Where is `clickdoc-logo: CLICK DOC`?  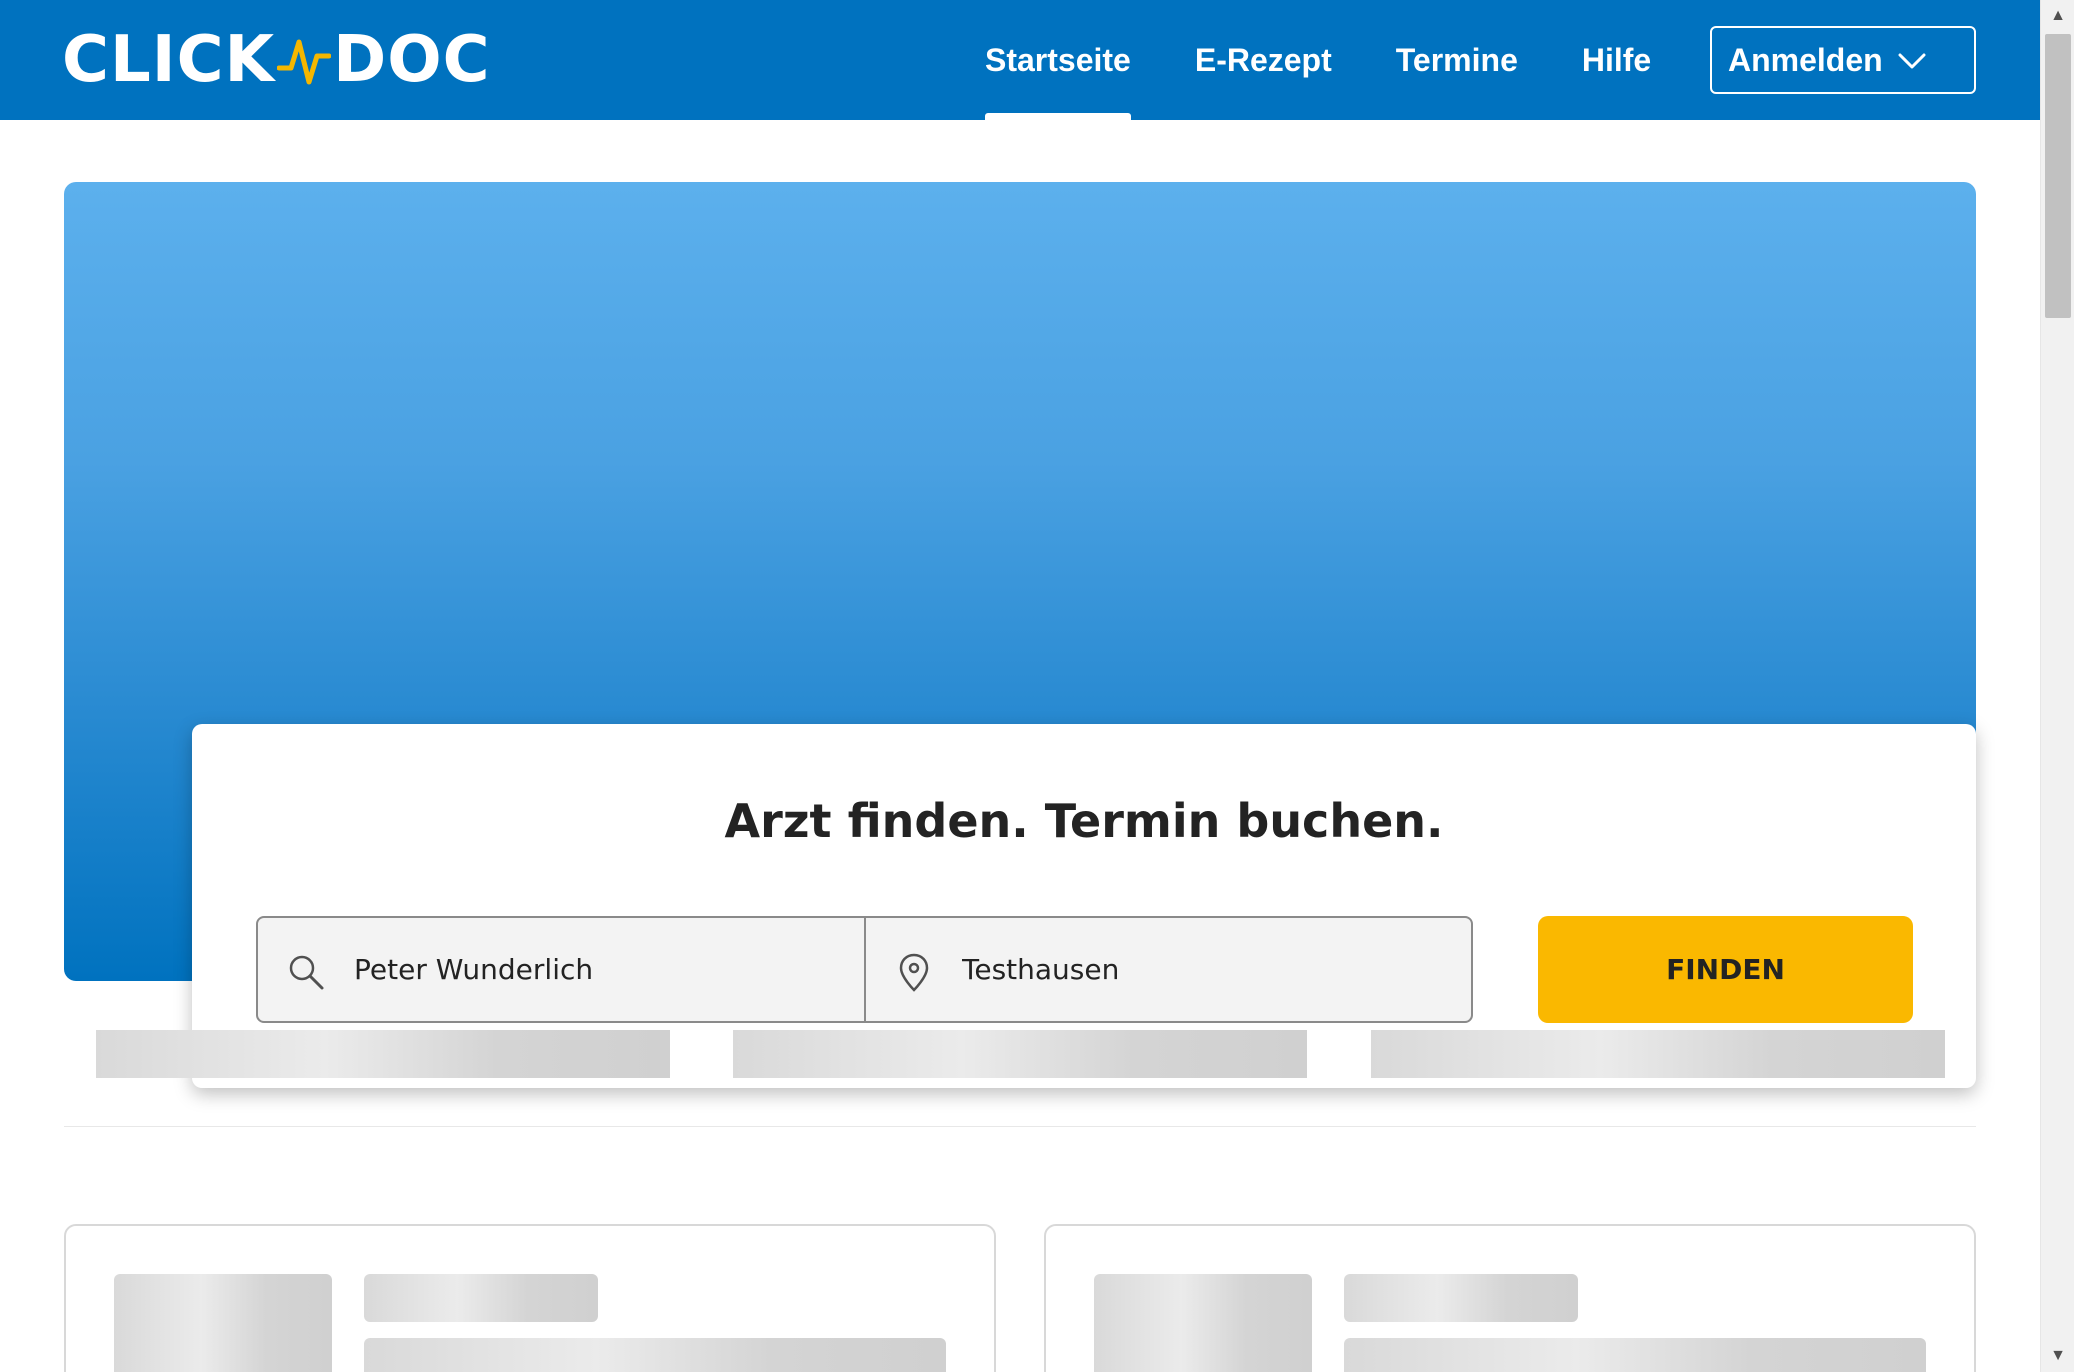 clickdoc-logo: CLICK DOC is located at coordinates (276, 60).